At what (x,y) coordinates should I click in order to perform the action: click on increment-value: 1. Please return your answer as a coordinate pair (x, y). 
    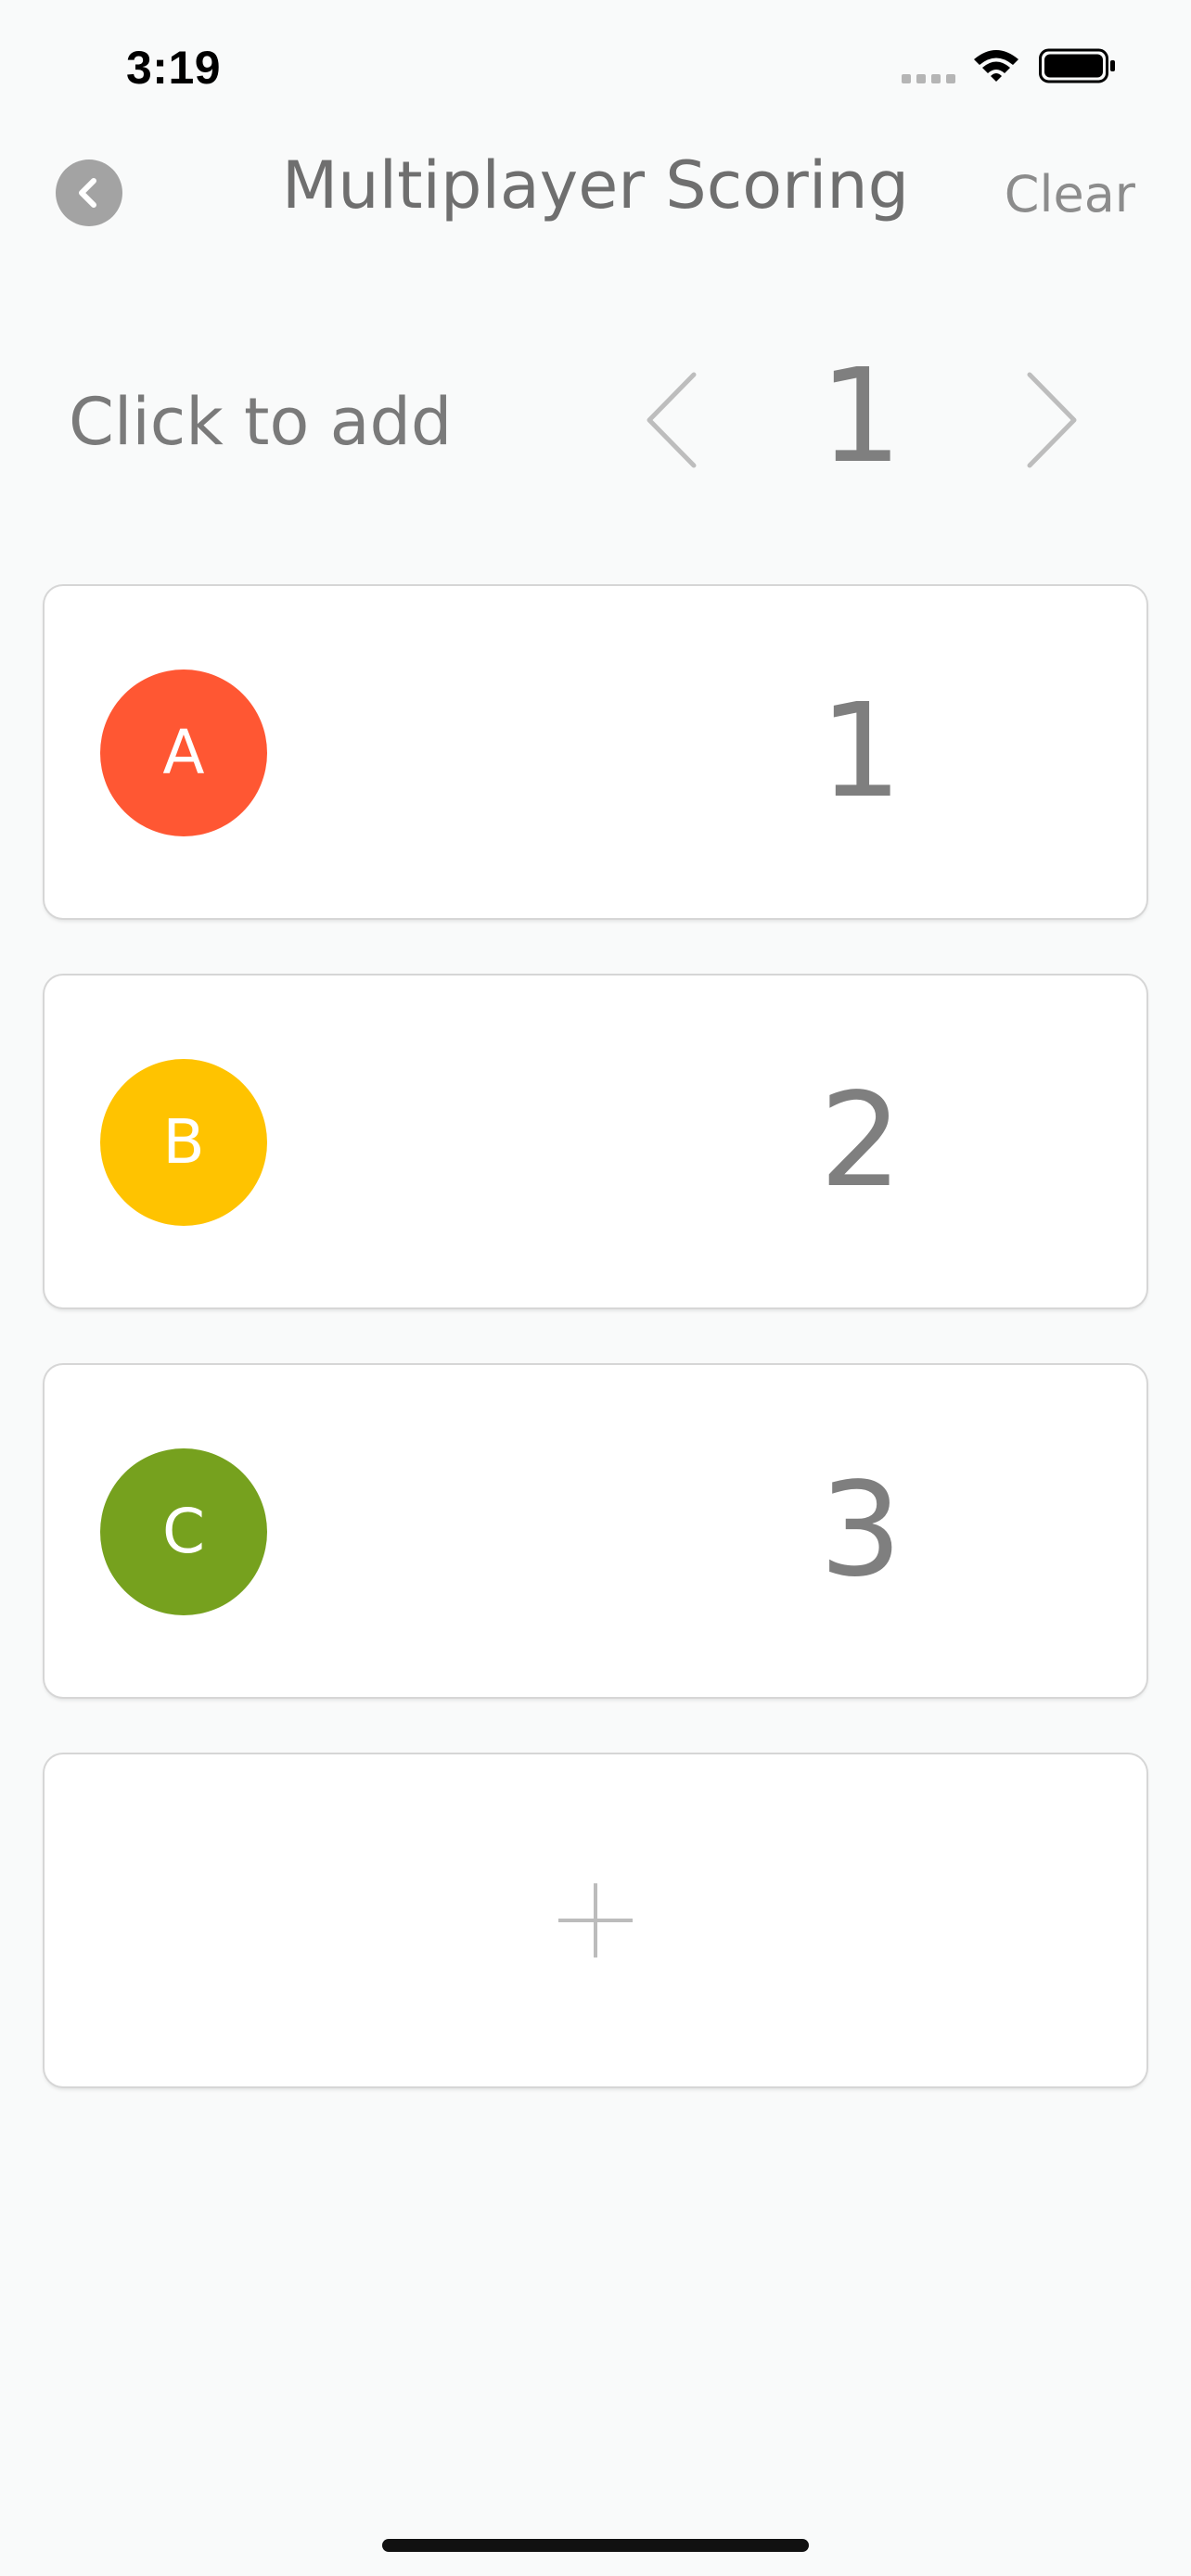
    Looking at the image, I should click on (861, 416).